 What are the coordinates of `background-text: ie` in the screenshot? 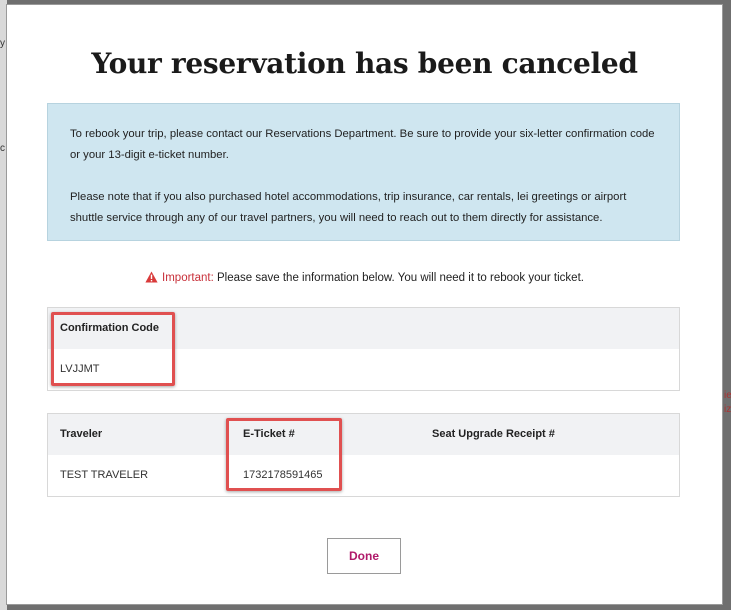 It's located at (727, 395).